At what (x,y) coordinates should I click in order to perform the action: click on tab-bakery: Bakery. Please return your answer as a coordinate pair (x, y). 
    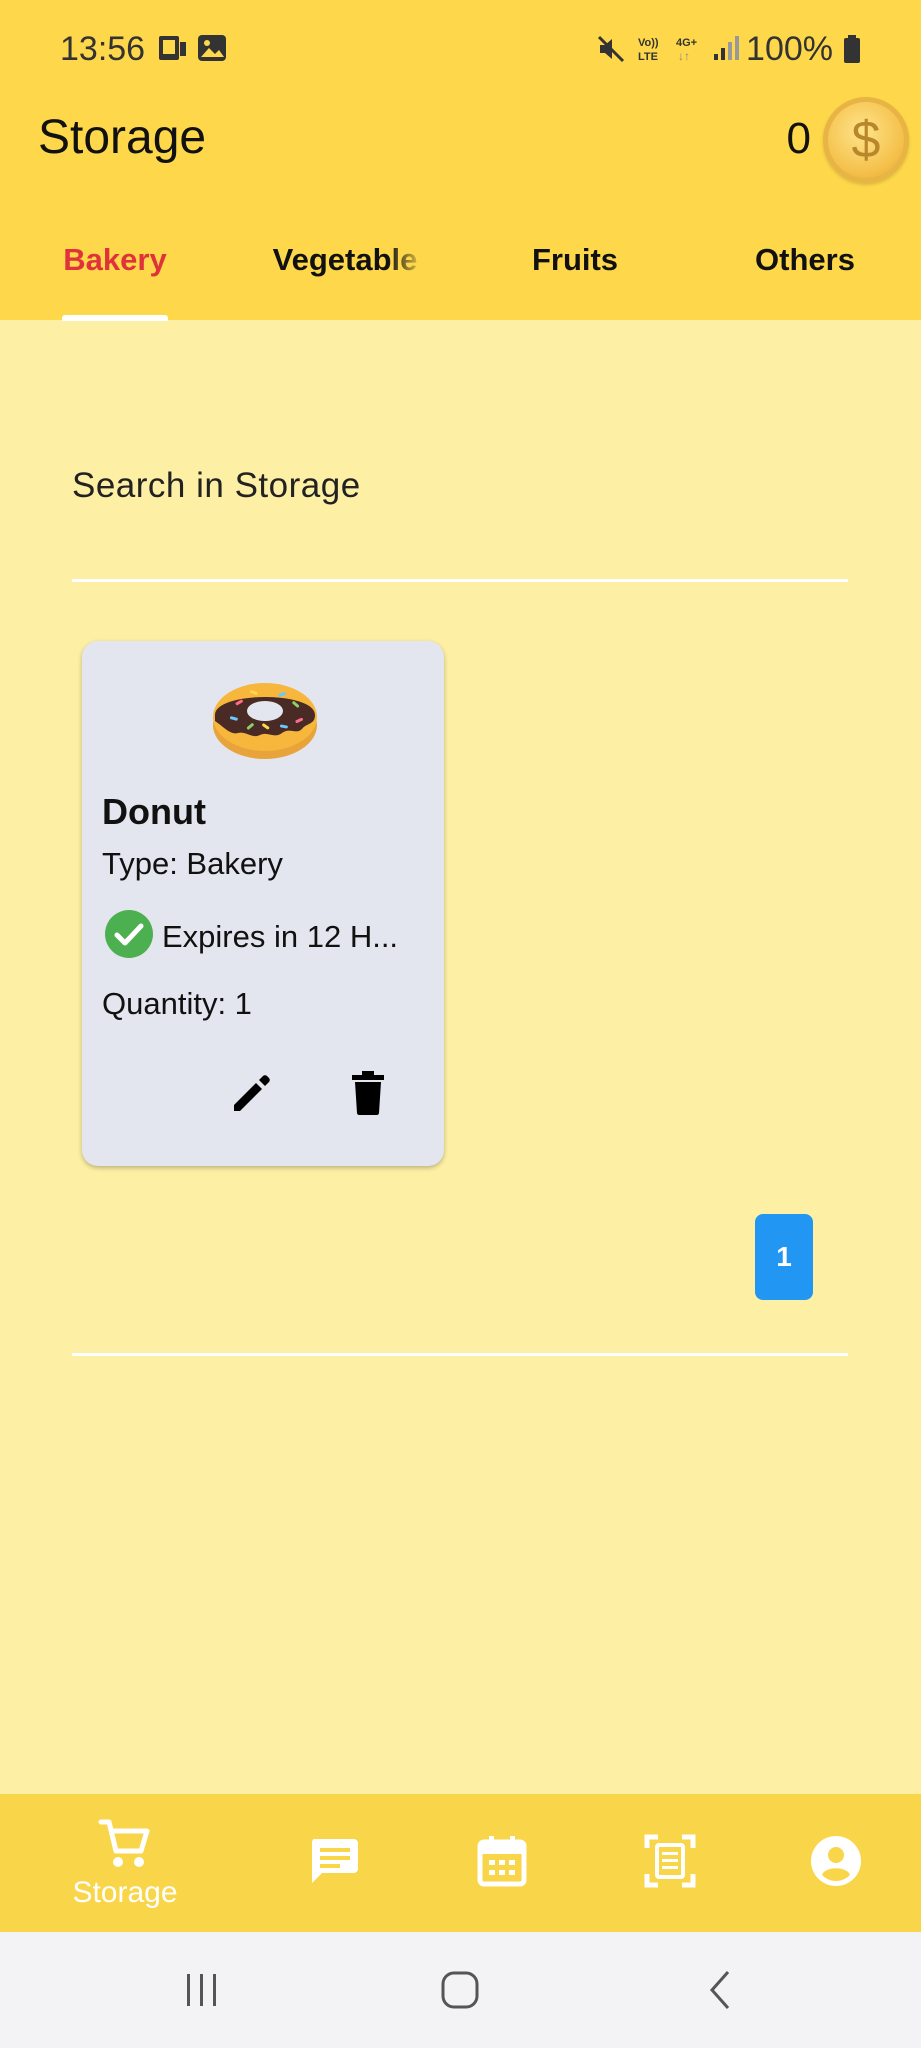
    Looking at the image, I should click on (115, 260).